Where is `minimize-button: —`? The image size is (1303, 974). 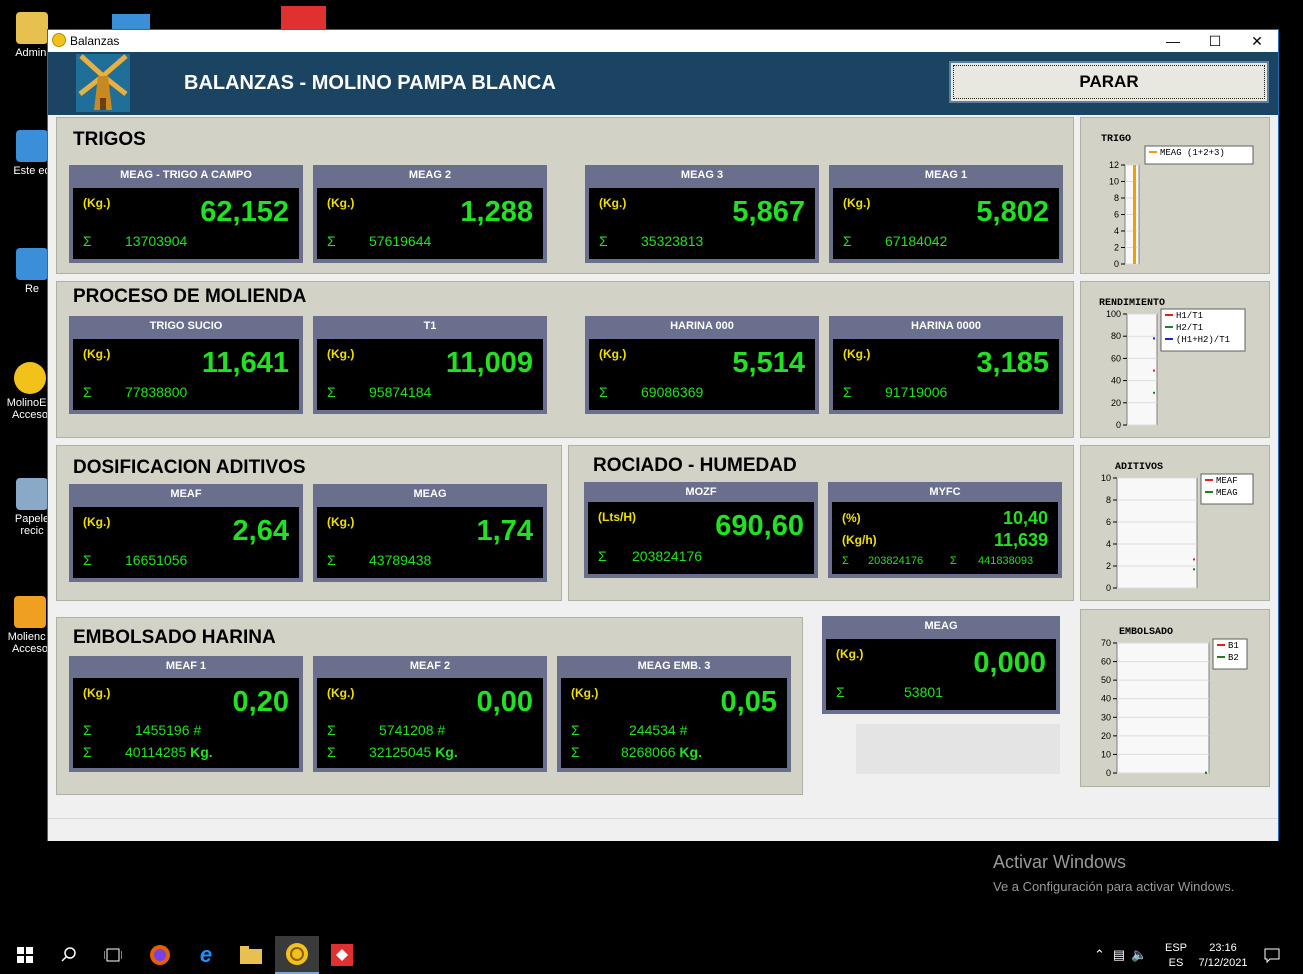
minimize-button: — is located at coordinates (1173, 41).